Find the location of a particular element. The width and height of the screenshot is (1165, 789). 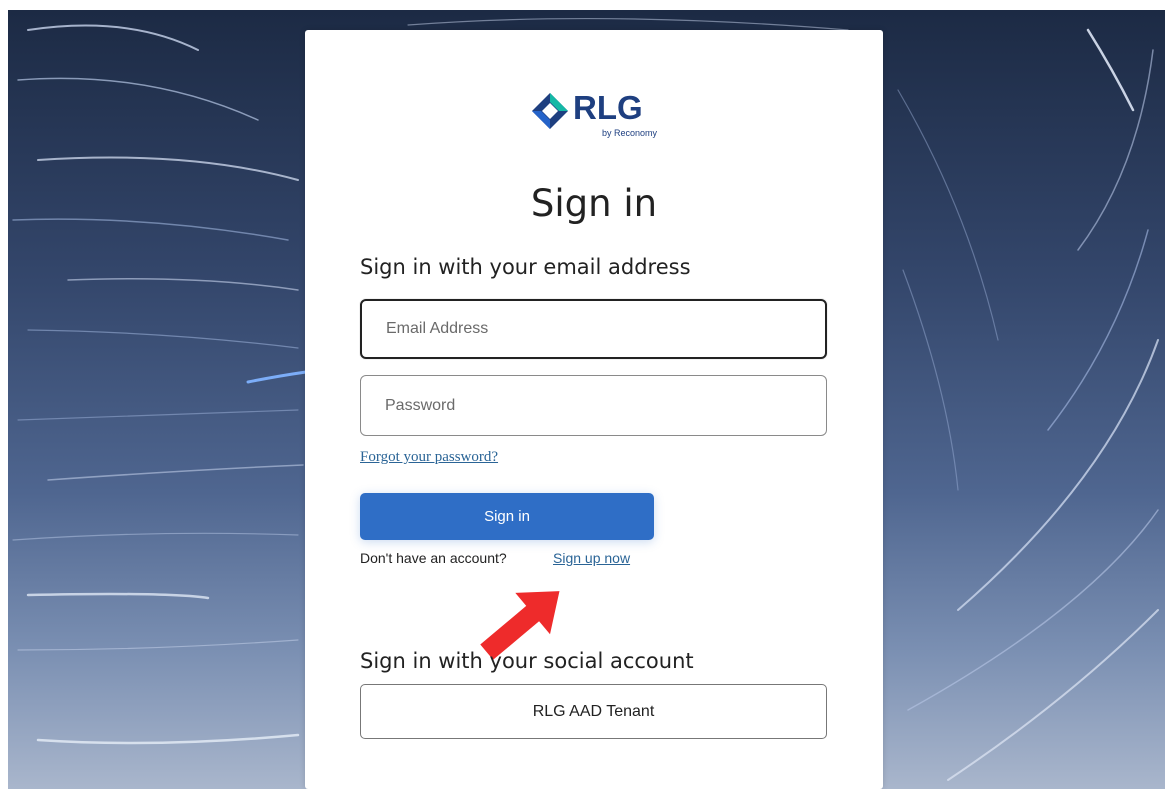

no-account-text: Don't have an account? is located at coordinates (433, 558).